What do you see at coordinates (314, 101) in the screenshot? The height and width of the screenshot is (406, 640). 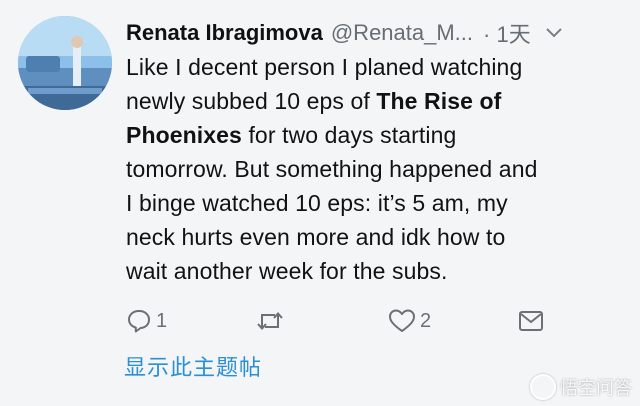 I see `tweet-text-line: newly subbed 10 eps of The Rise of` at bounding box center [314, 101].